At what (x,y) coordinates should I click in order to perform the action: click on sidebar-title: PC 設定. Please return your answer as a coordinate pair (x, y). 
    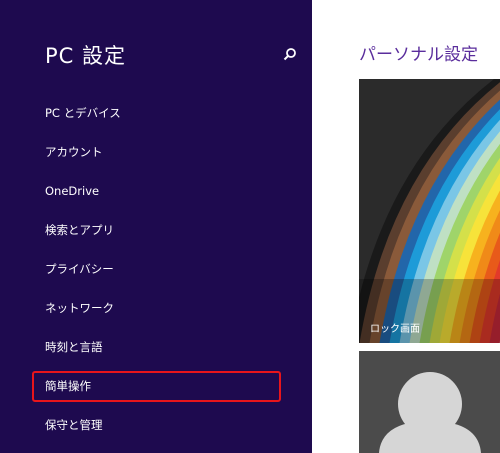
    Looking at the image, I should click on (86, 56).